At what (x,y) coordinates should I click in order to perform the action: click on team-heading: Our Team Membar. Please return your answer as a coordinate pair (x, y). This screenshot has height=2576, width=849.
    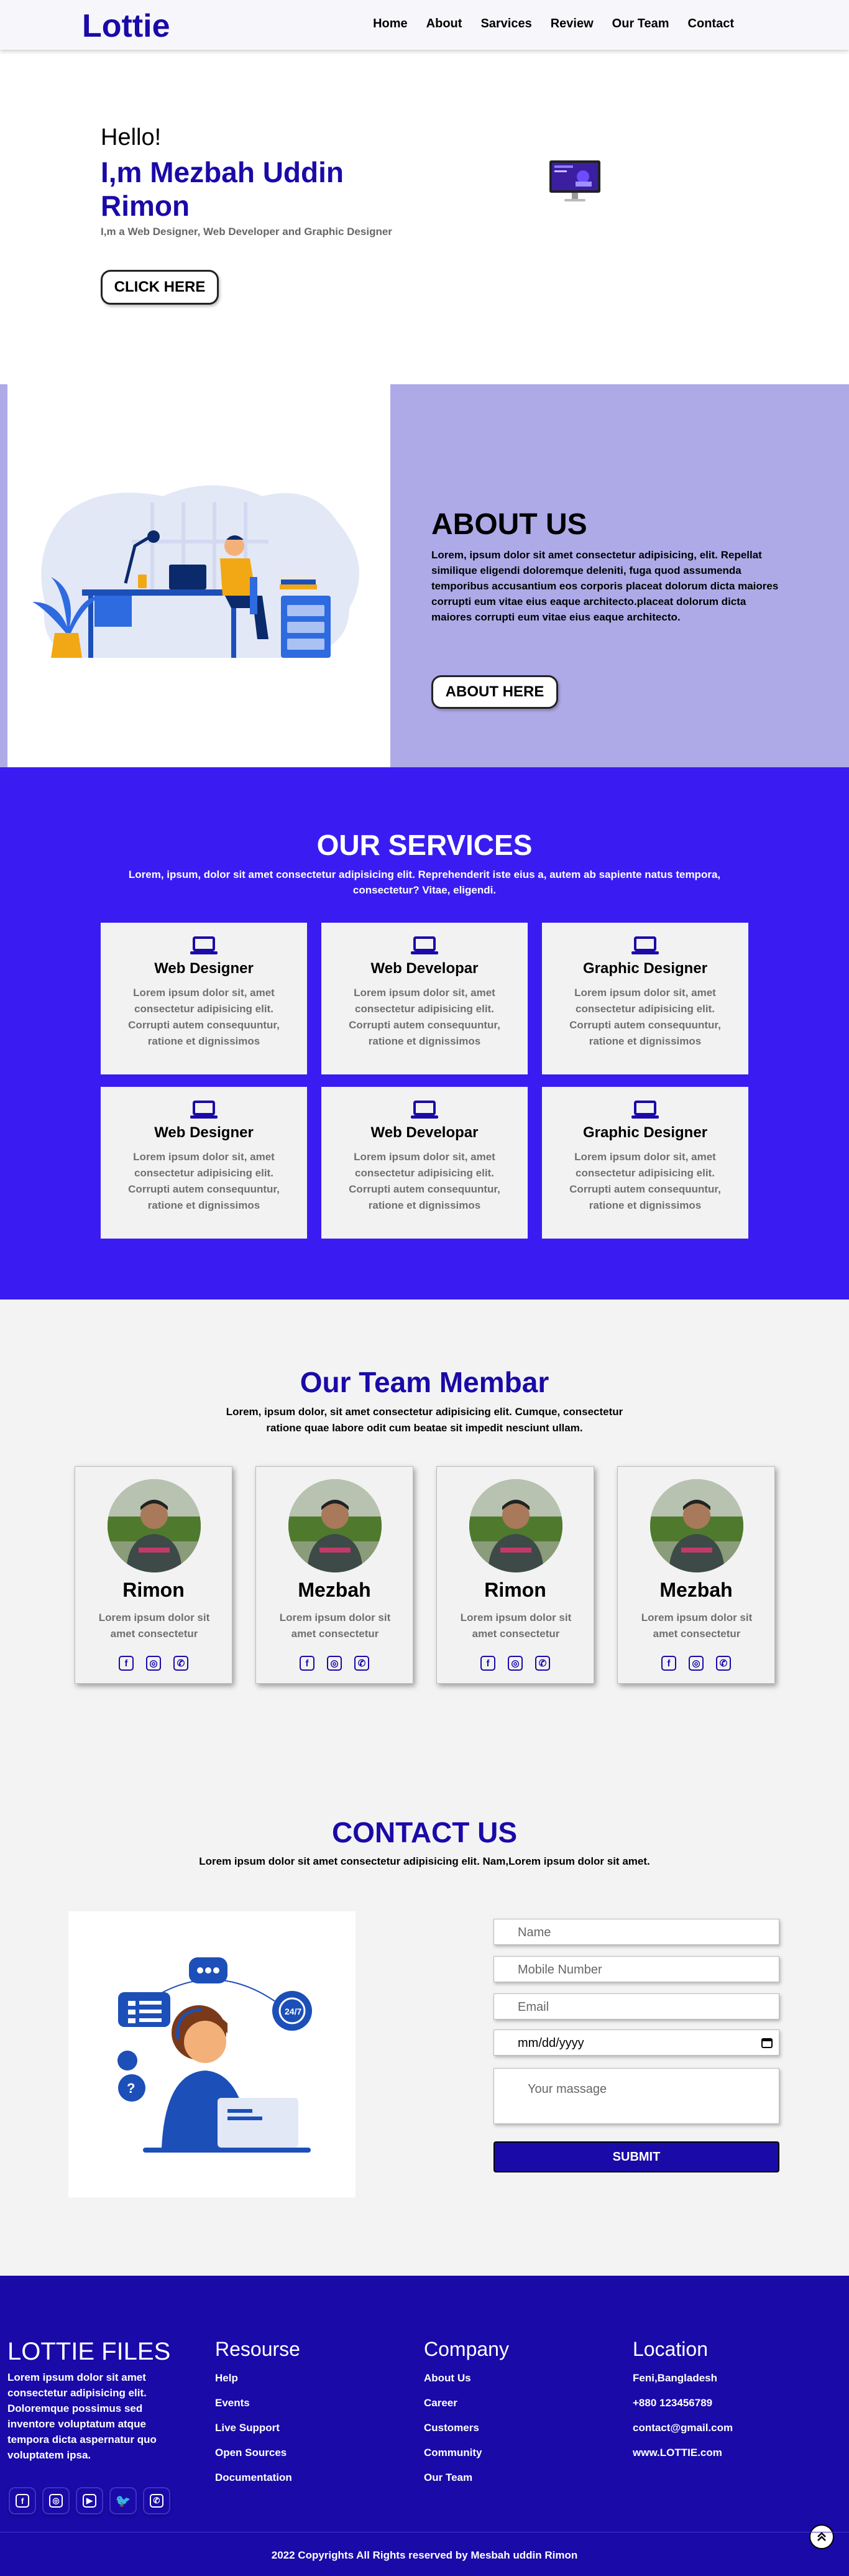
    Looking at the image, I should click on (424, 1382).